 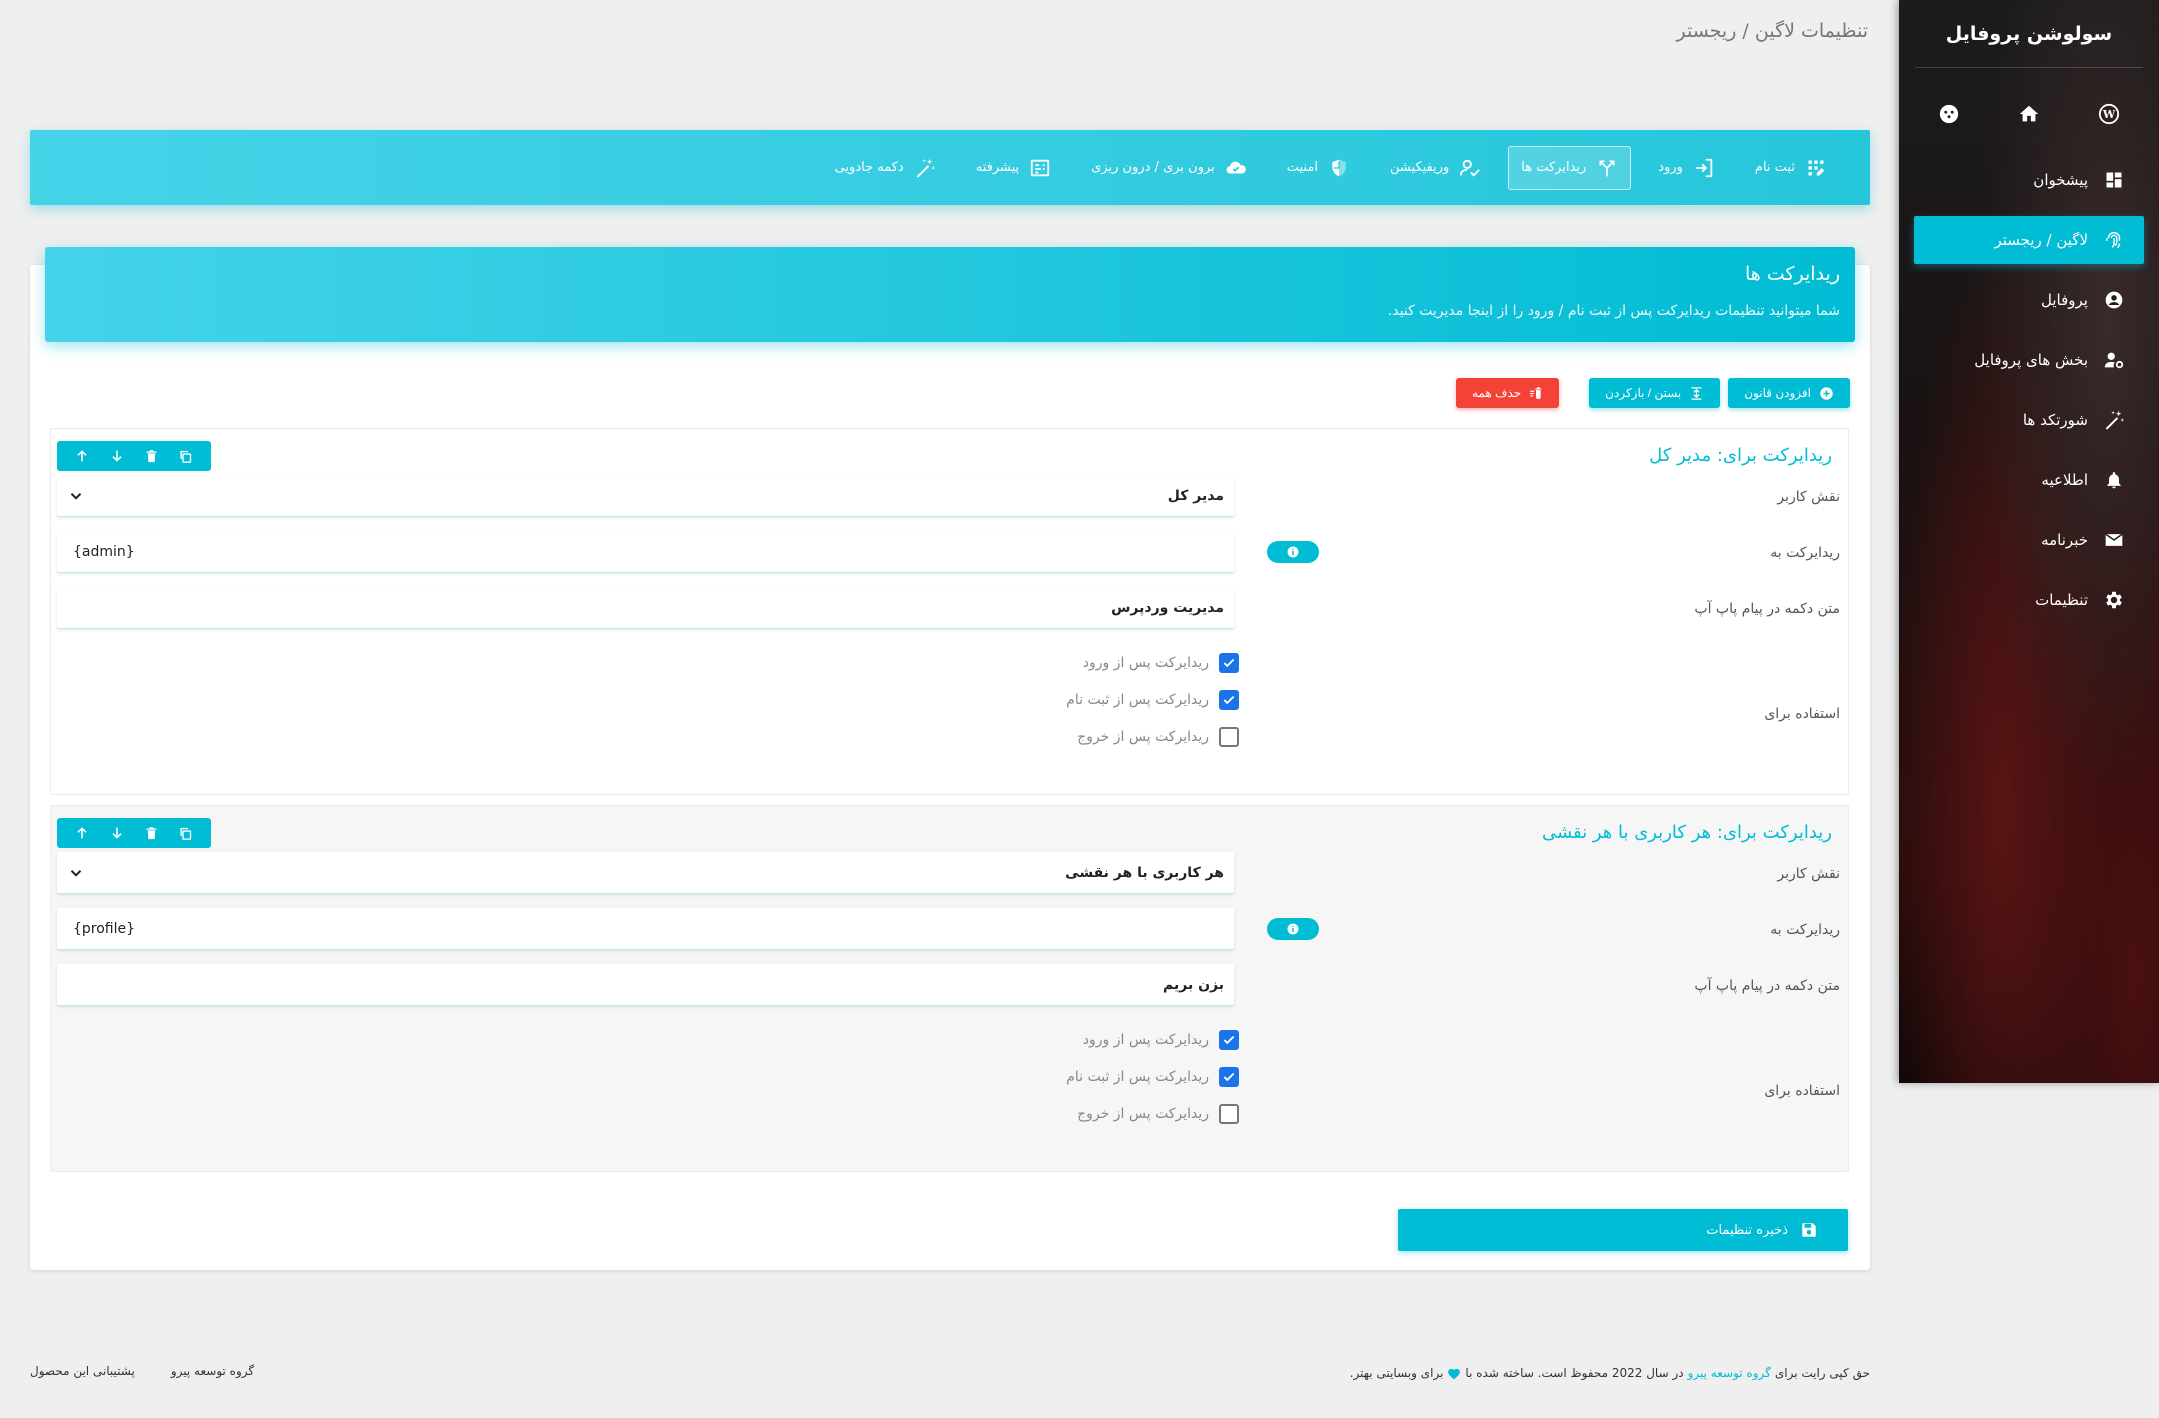 I want to click on tab-redirects: ریدایرکت ها, so click(x=1570, y=167).